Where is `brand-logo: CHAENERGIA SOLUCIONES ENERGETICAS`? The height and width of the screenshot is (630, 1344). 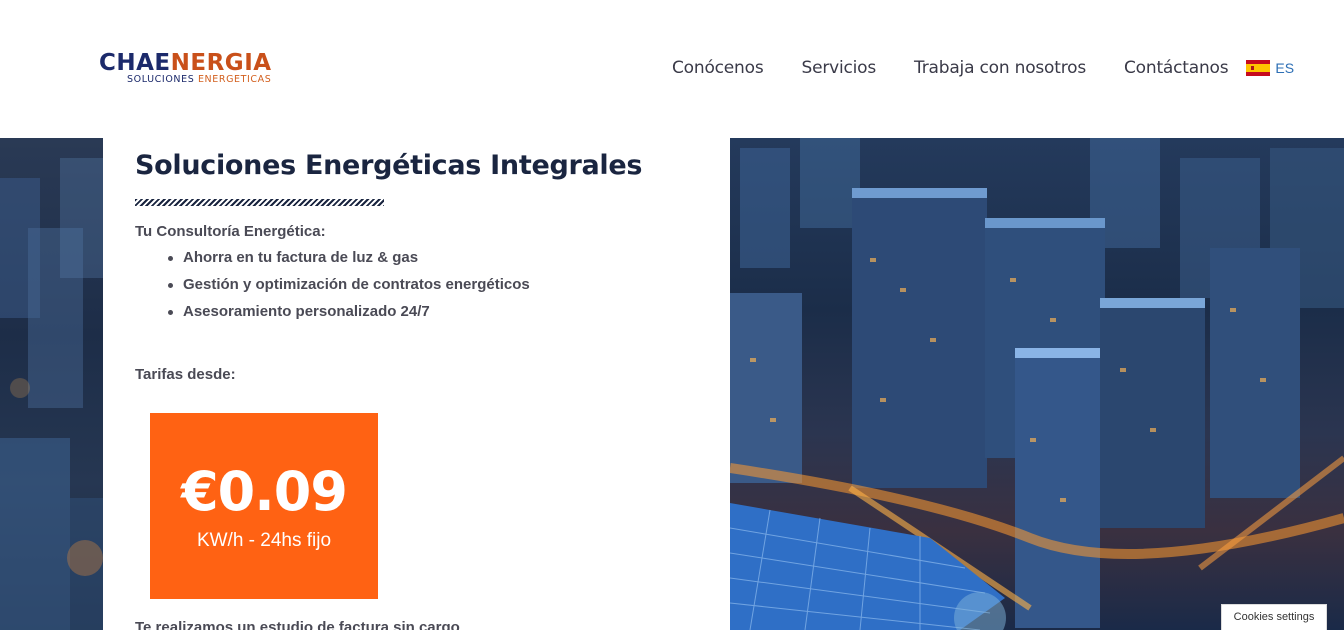 brand-logo: CHAENERGIA SOLUCIONES ENERGETICAS is located at coordinates (205, 70).